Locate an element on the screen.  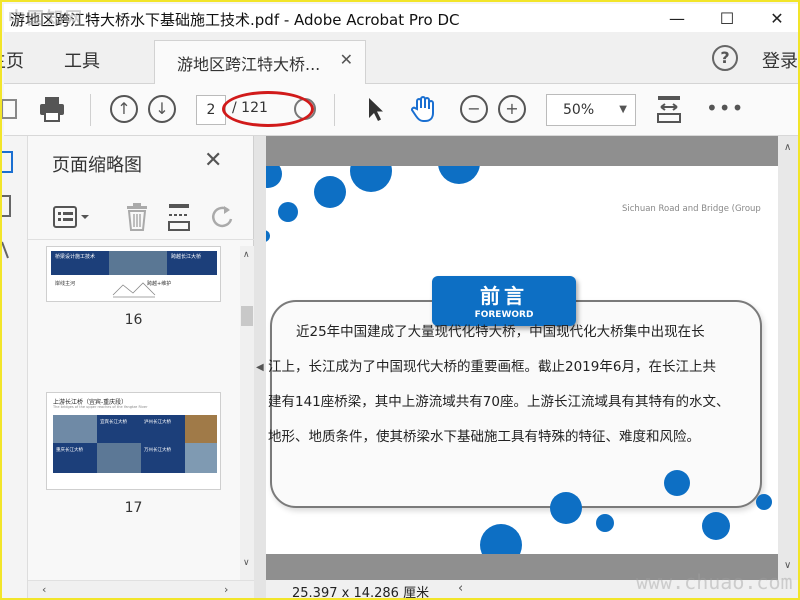
attachments-icon is located at coordinates (8, 251).